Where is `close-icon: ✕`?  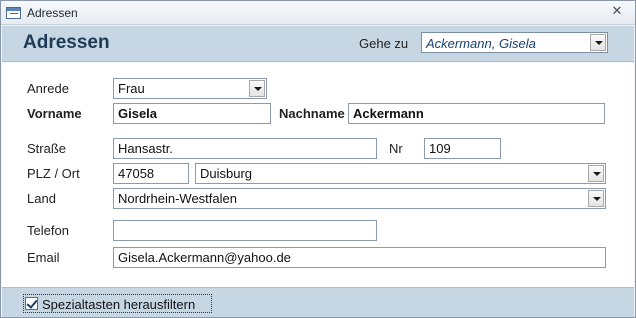
close-icon: ✕ is located at coordinates (617, 12).